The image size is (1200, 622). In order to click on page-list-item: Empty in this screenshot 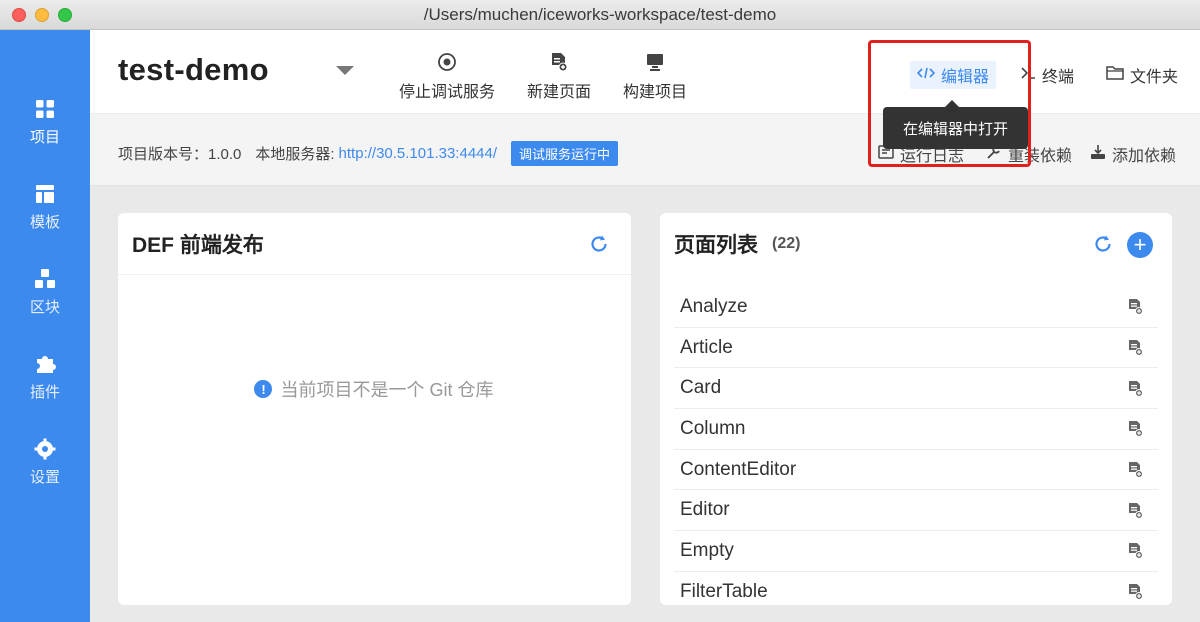, I will do `click(916, 551)`.